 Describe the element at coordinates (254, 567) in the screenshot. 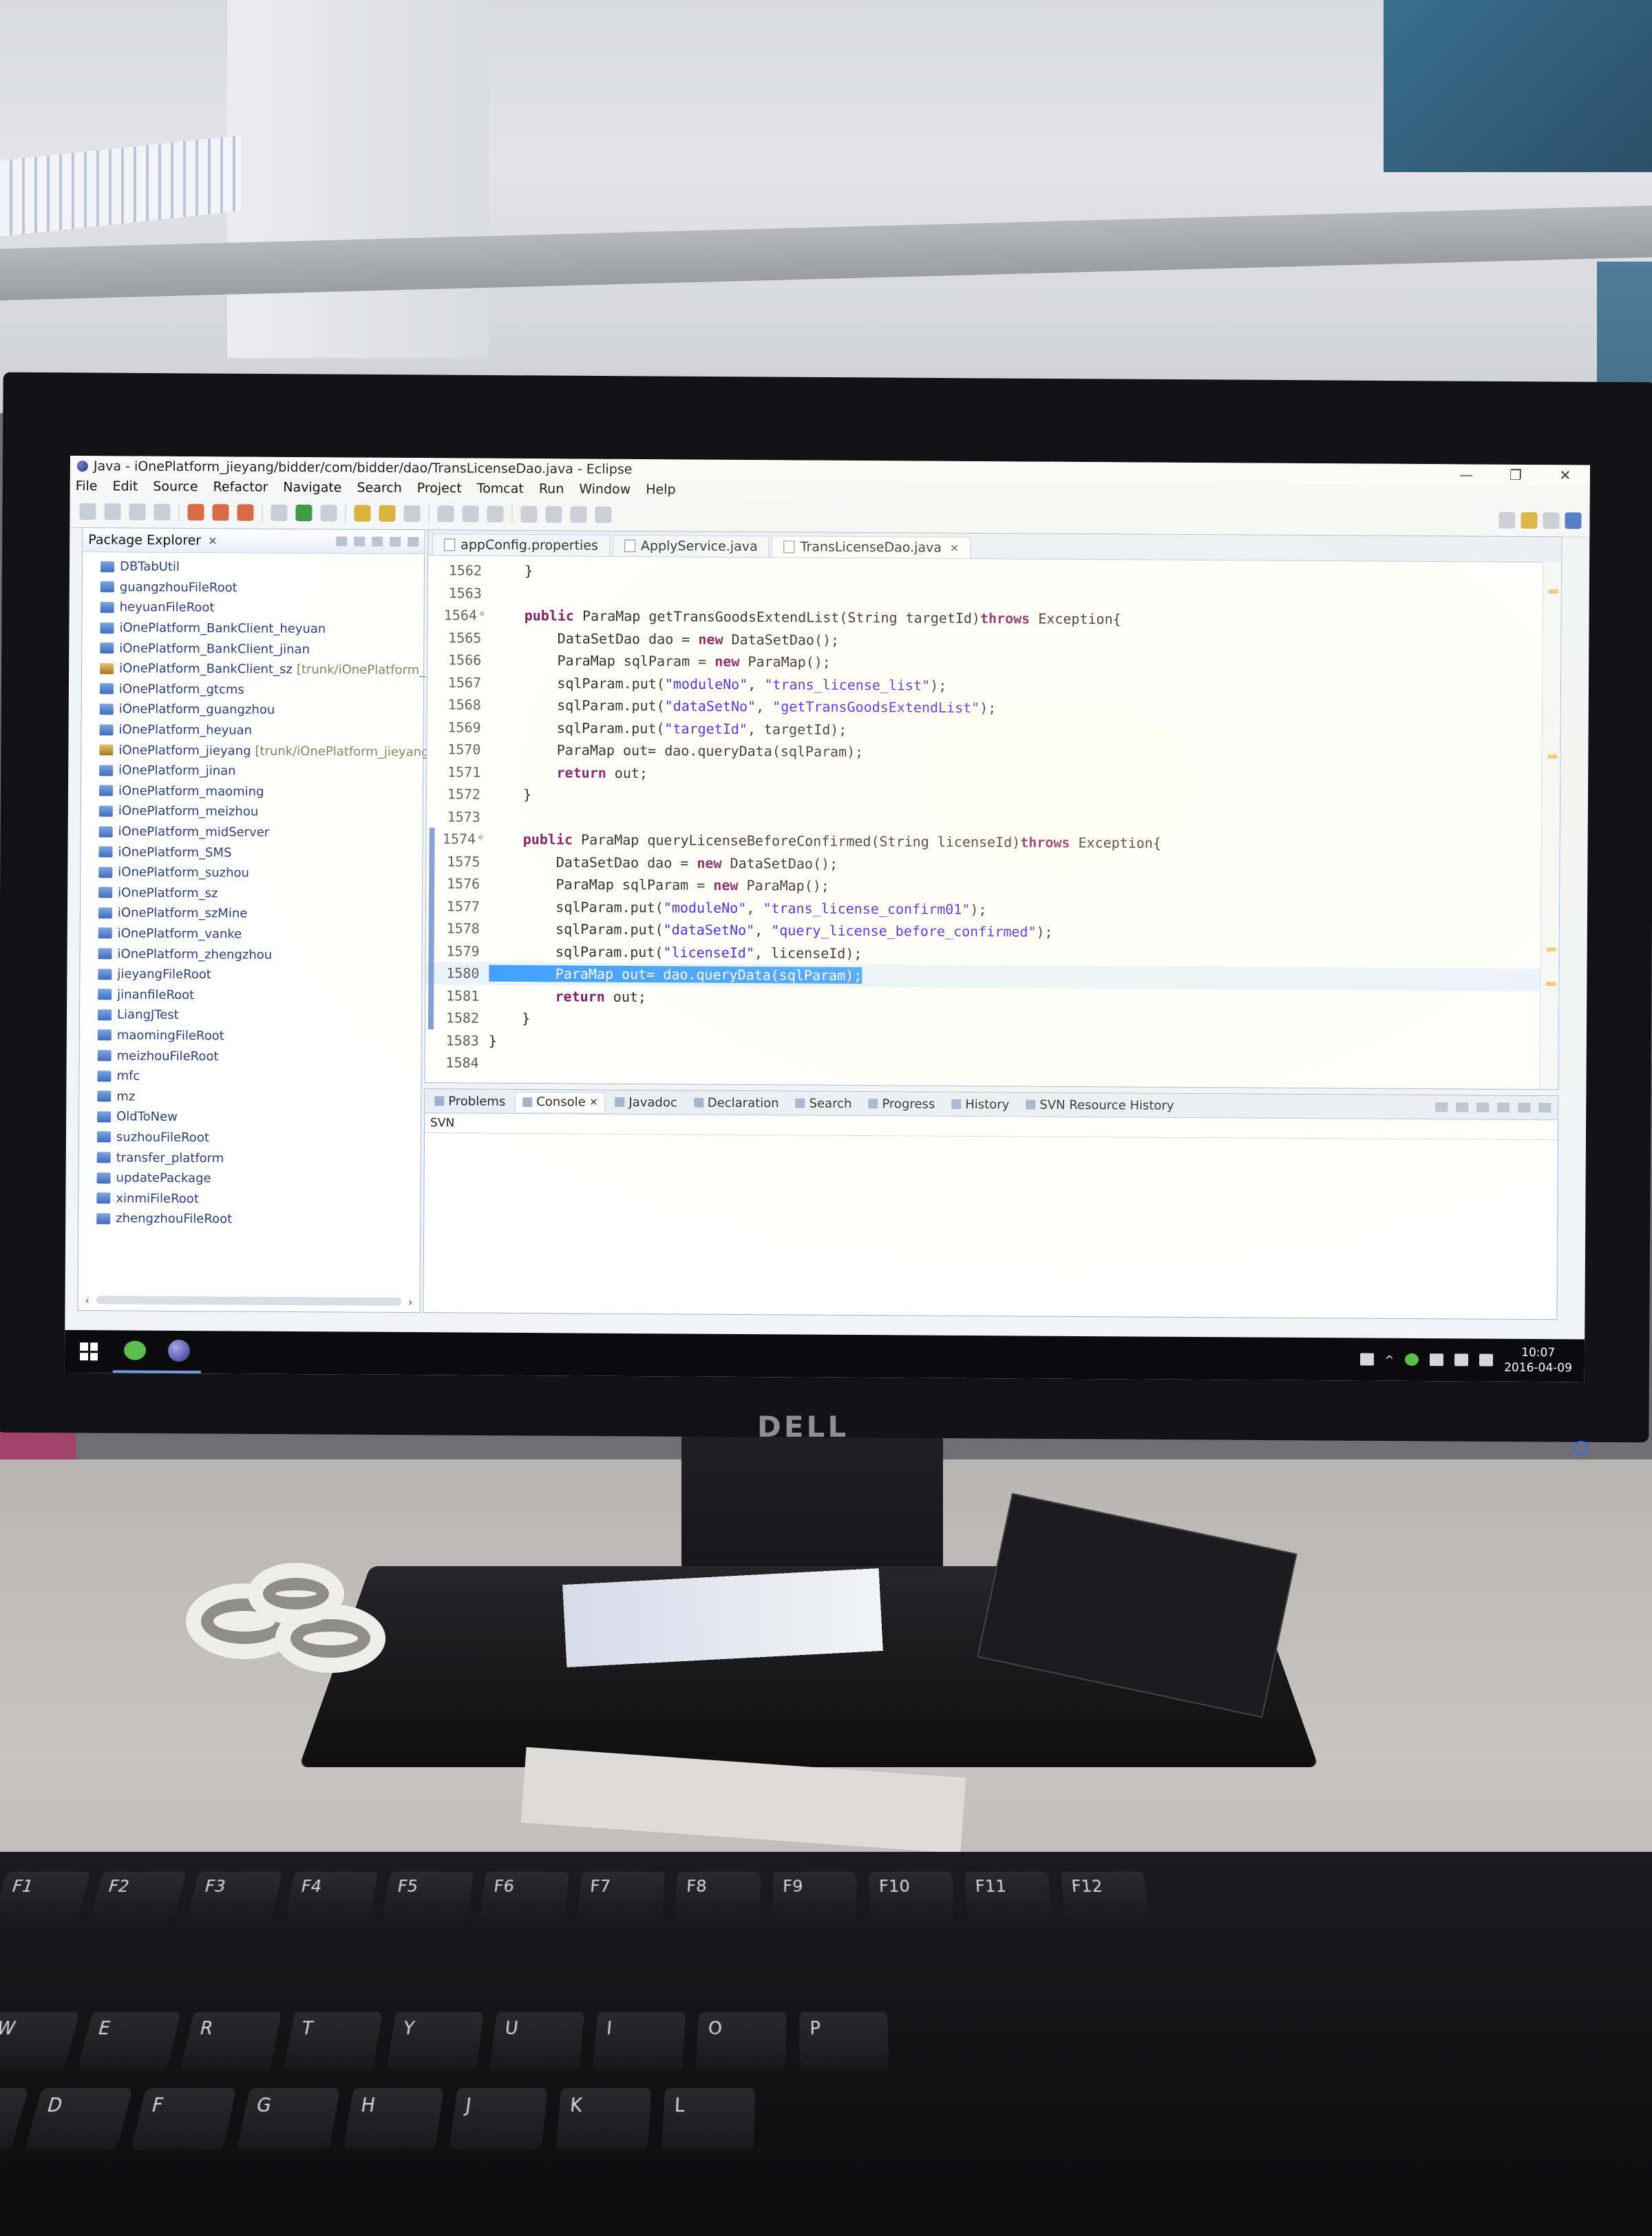

I see `tree-item-project: DBTabUtil` at that location.